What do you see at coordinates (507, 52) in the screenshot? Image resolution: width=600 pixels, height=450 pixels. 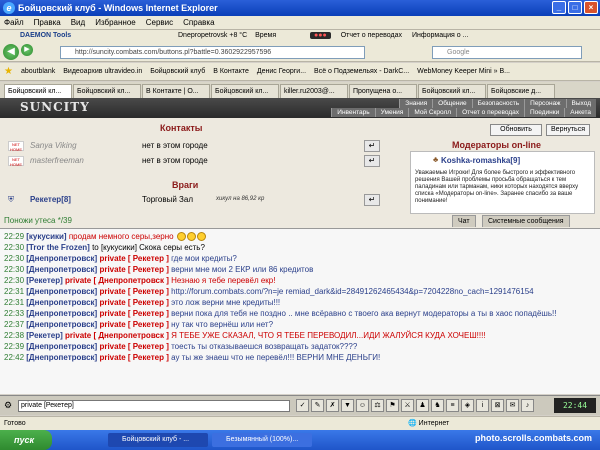 I see `search-input: Google` at bounding box center [507, 52].